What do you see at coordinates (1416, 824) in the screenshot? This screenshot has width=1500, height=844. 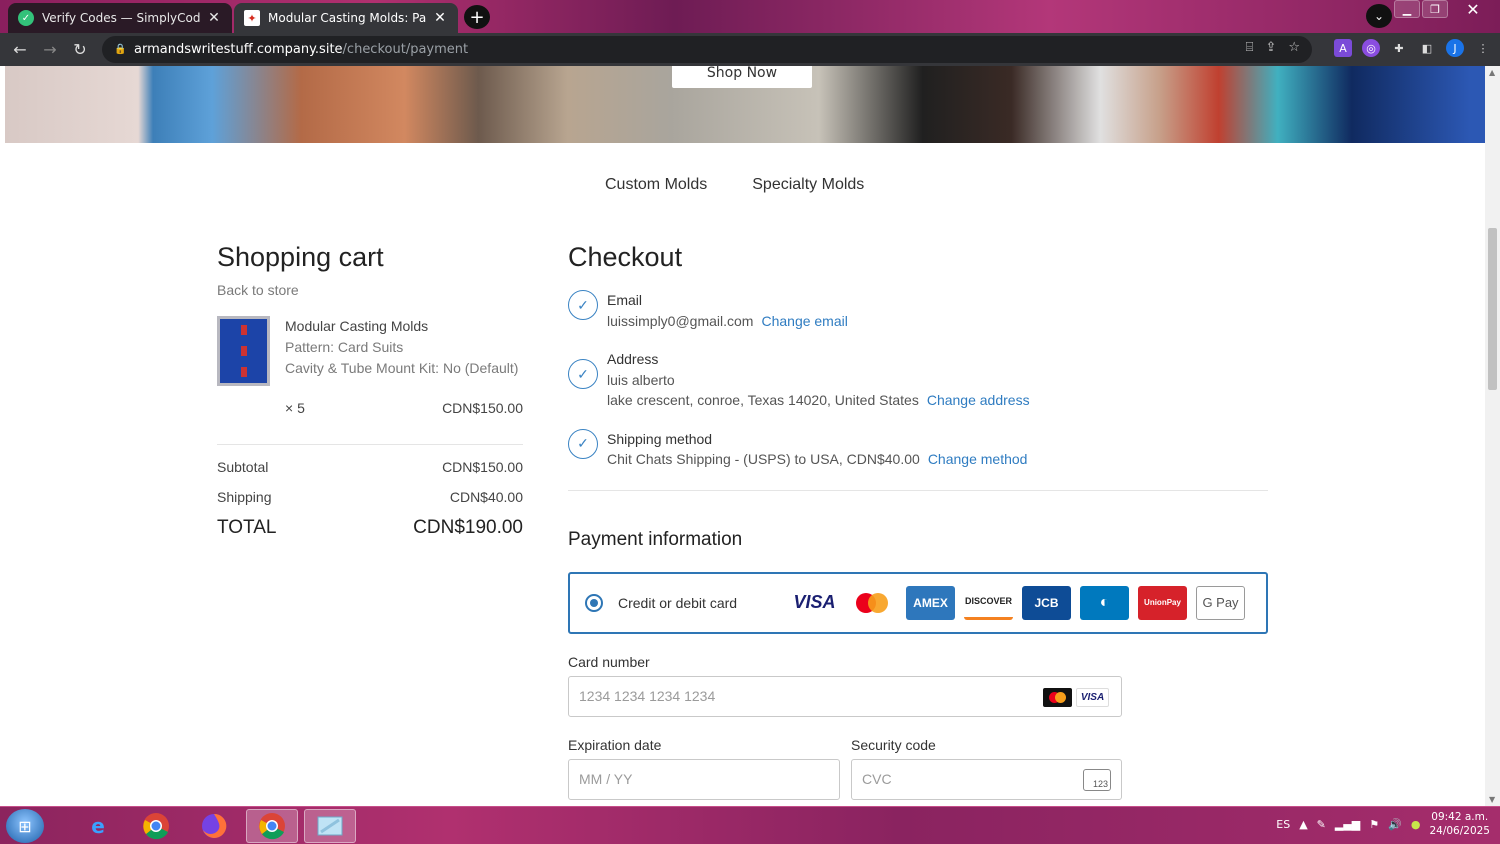 I see `status-circle-icon: ●` at bounding box center [1416, 824].